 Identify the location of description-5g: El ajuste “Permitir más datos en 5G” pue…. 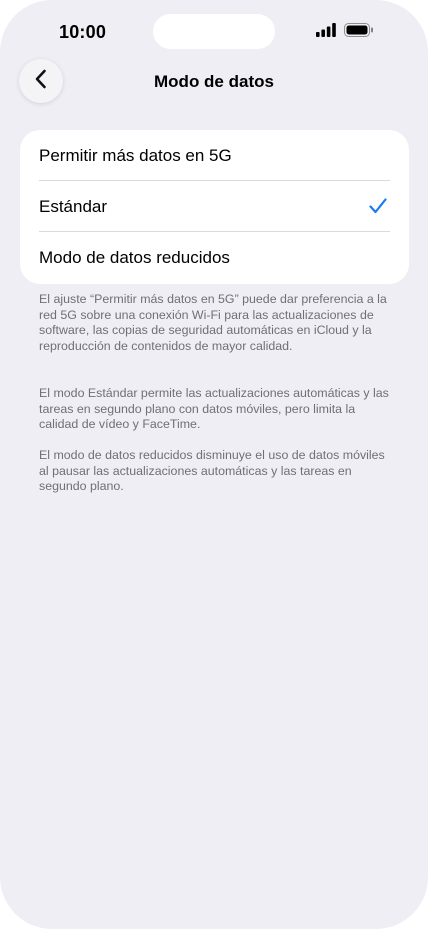
(213, 322).